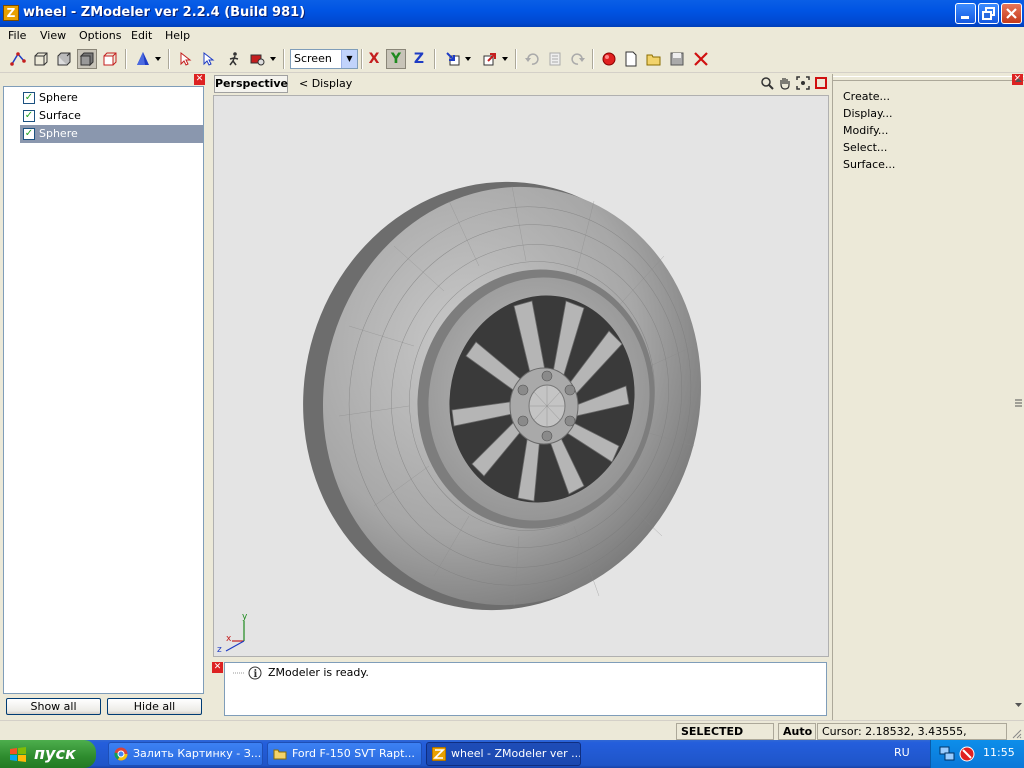 This screenshot has height=768, width=1024. What do you see at coordinates (965, 13) in the screenshot?
I see `minimize-button` at bounding box center [965, 13].